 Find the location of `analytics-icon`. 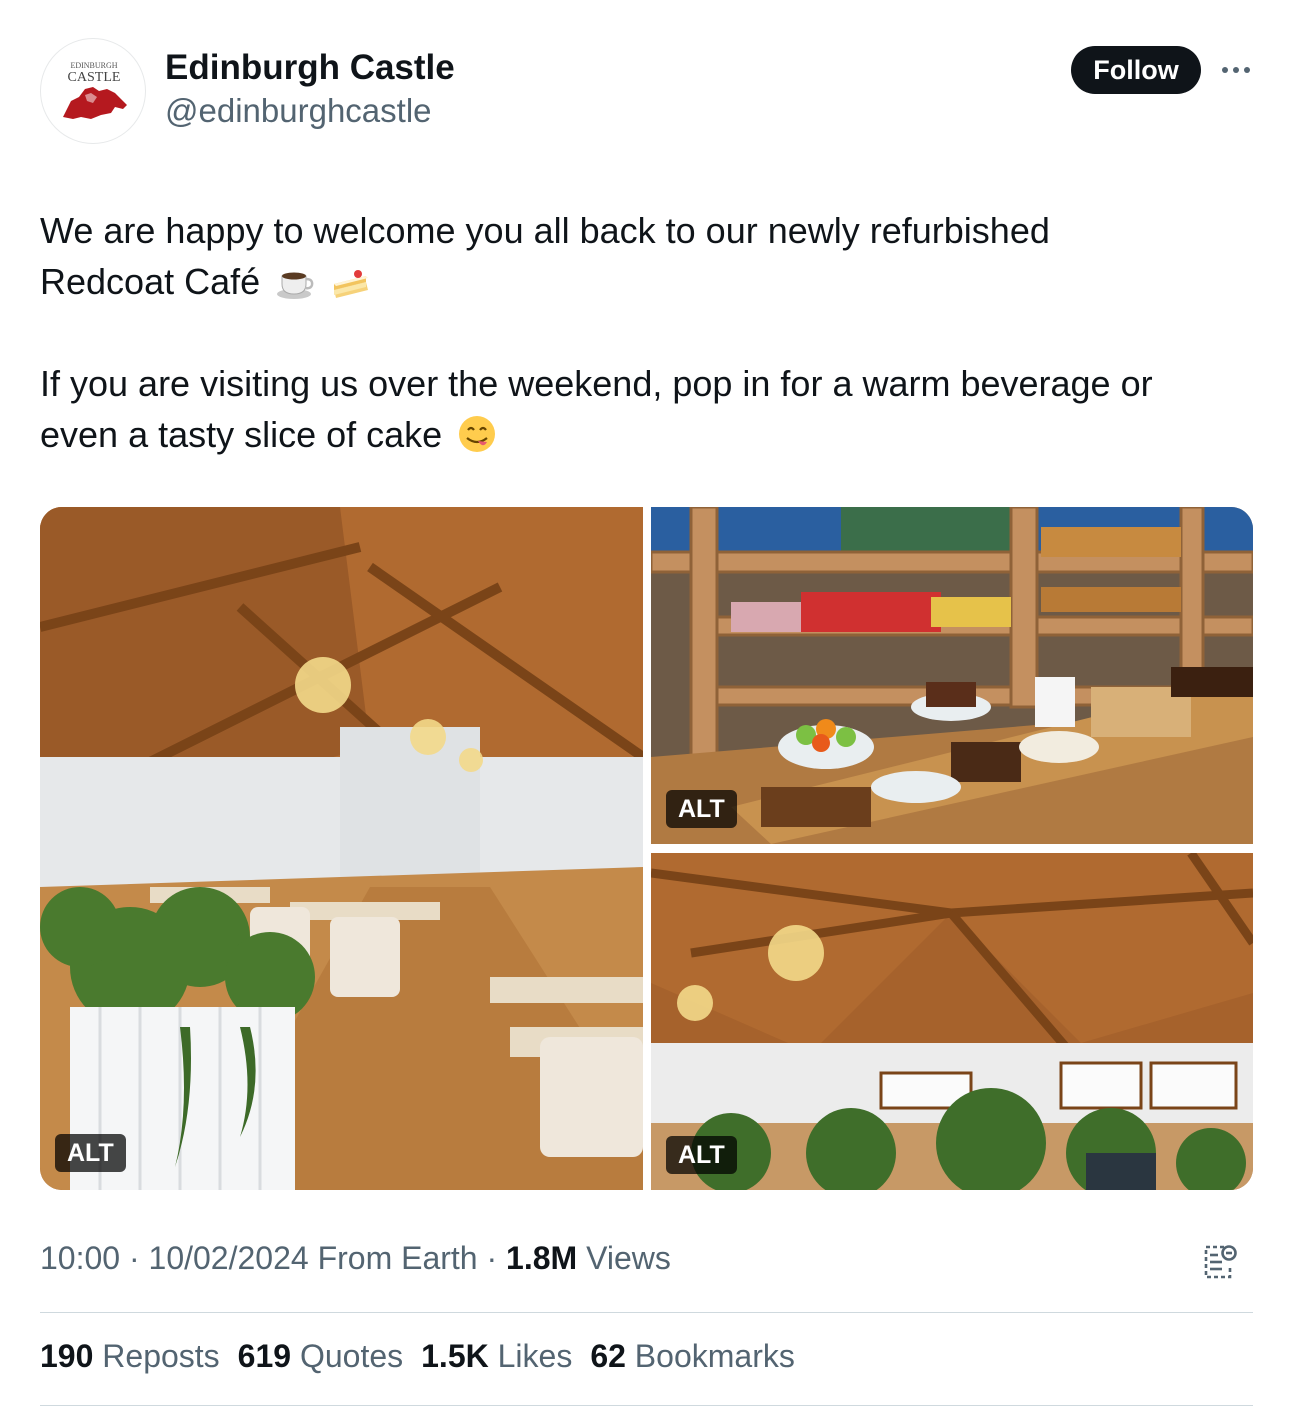

analytics-icon is located at coordinates (1219, 1262).